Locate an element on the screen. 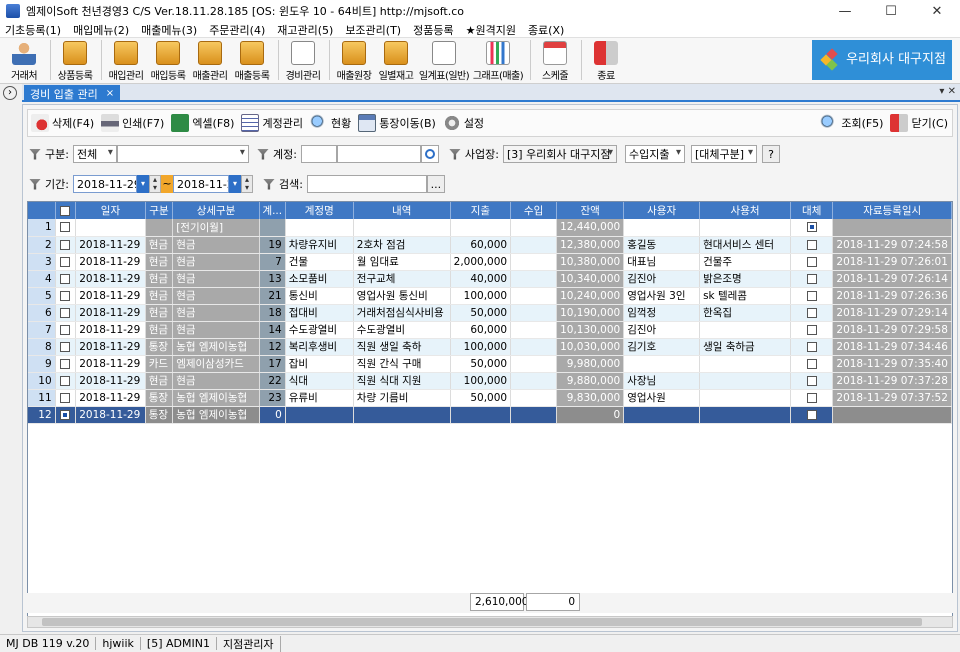 The width and height of the screenshot is (960, 652). cell-user: 사장님 is located at coordinates (662, 381).